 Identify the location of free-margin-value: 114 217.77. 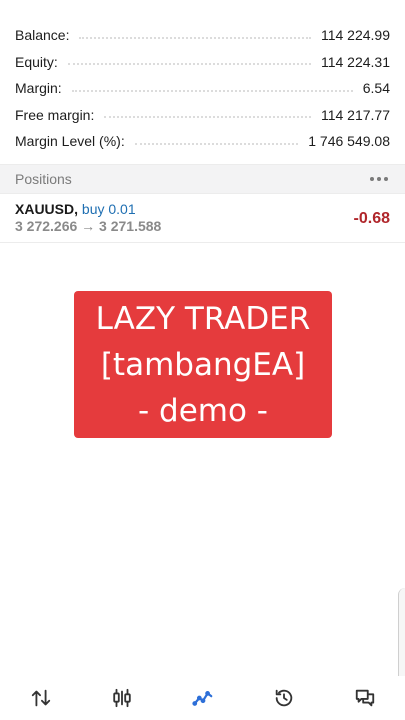
(355, 114).